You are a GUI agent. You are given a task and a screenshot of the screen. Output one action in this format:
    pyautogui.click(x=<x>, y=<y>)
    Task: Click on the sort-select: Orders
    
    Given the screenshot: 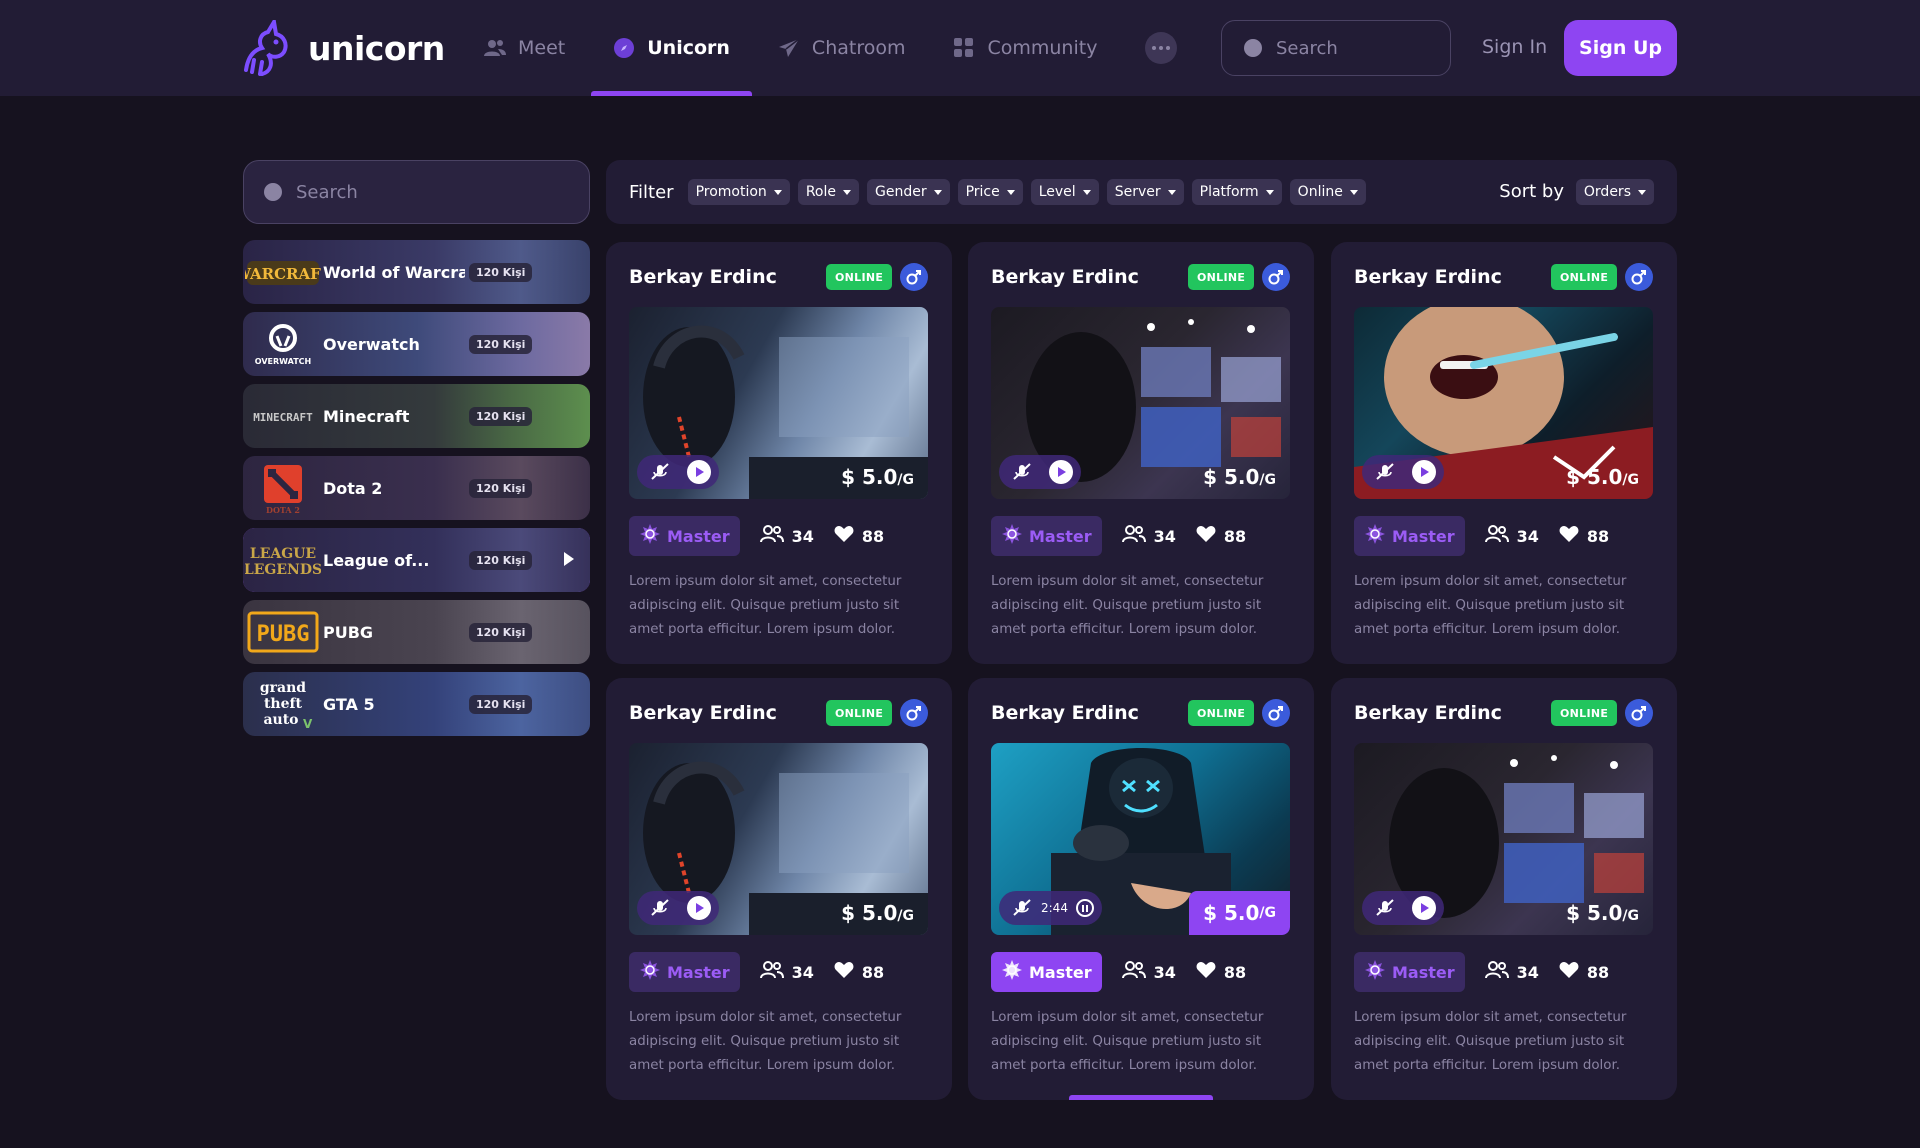 What is the action you would take?
    pyautogui.click(x=1614, y=192)
    